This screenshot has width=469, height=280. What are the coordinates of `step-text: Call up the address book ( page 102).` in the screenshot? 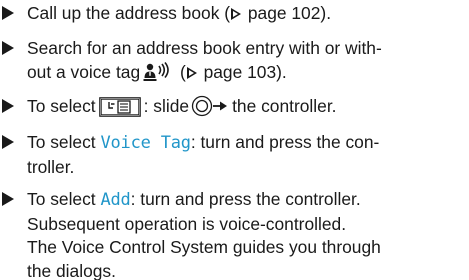 It's located at (248, 14).